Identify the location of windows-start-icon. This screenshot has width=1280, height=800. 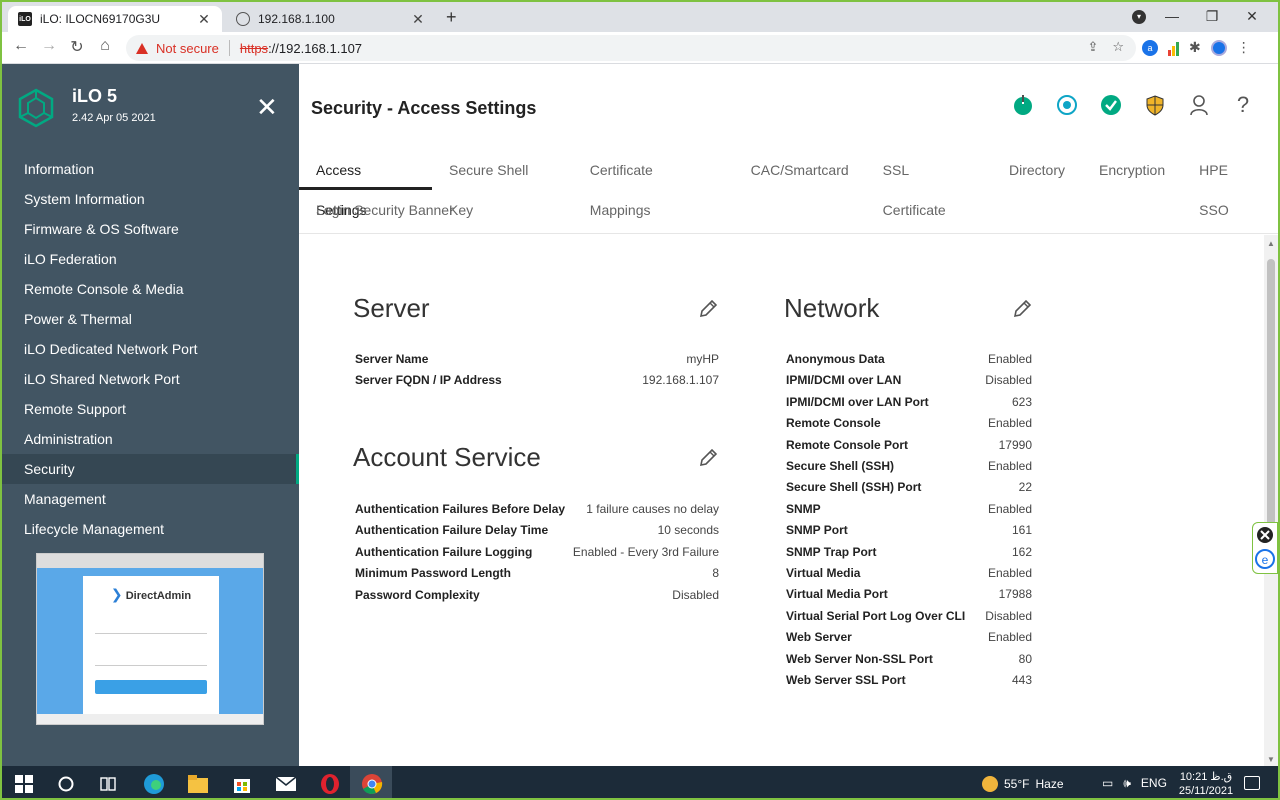
(24, 784).